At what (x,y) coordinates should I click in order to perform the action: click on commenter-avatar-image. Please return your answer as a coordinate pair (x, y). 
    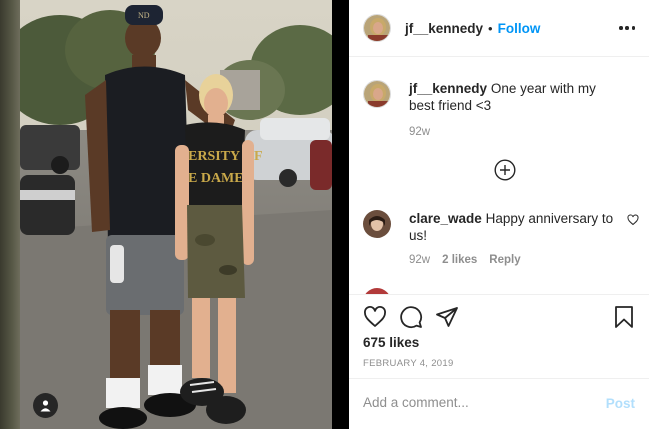
    Looking at the image, I should click on (377, 224).